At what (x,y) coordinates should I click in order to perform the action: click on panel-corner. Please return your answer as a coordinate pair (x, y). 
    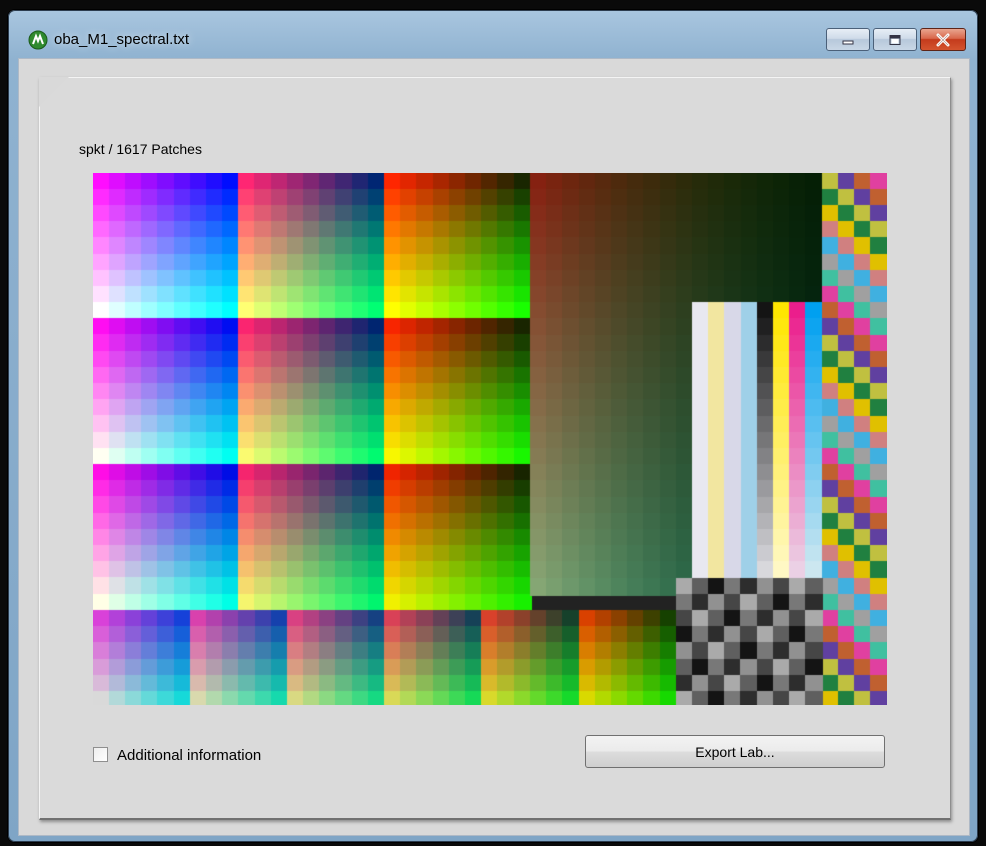
    Looking at the image, I should click on (54, 92).